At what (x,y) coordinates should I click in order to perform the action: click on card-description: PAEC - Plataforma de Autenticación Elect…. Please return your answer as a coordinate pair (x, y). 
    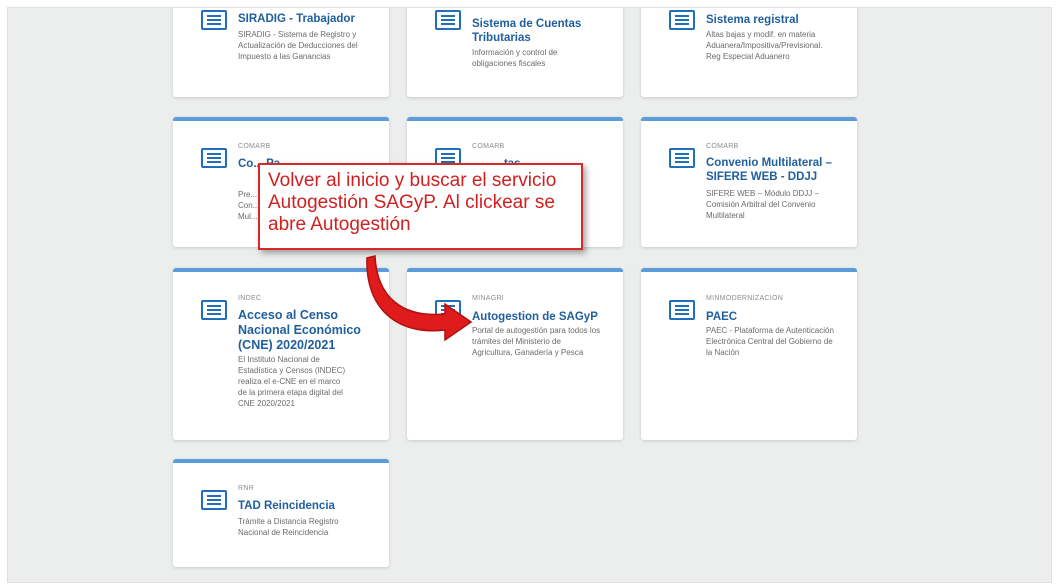
    Looking at the image, I should click on (770, 341).